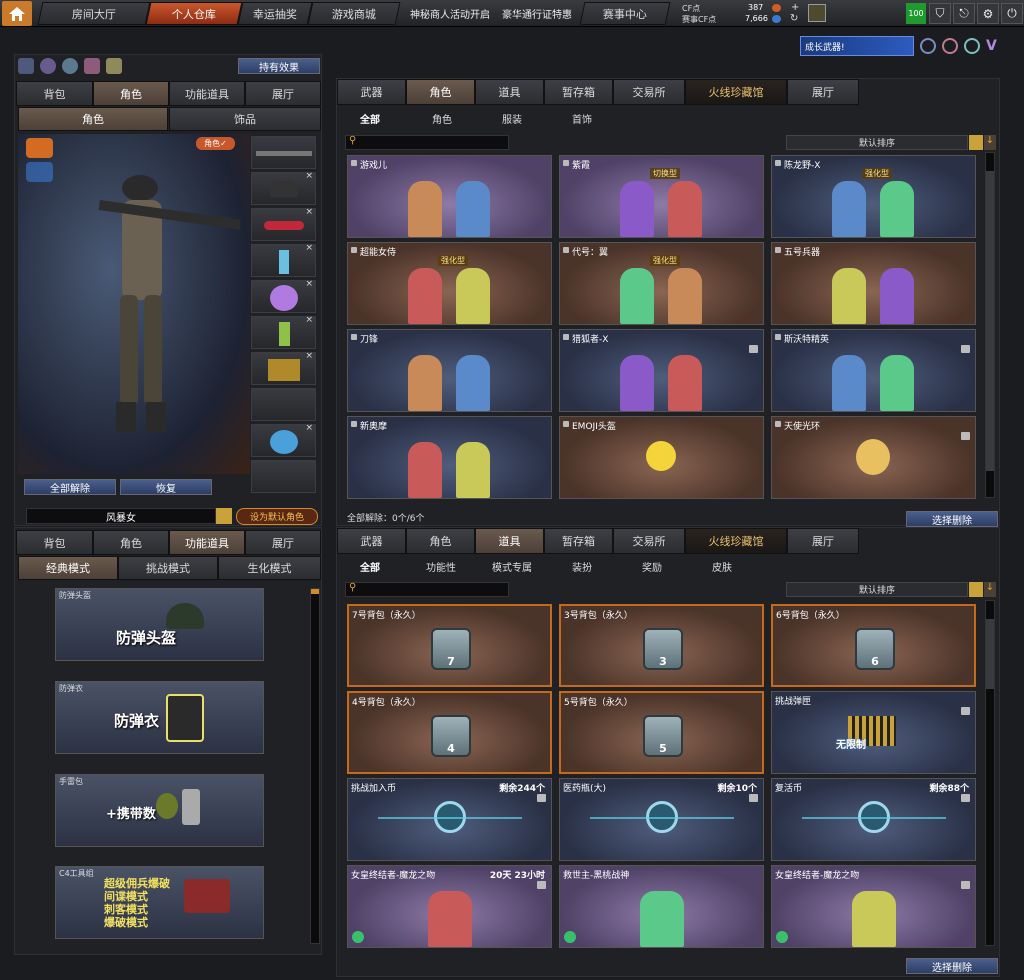  I want to click on bag-icon, so click(114, 66).